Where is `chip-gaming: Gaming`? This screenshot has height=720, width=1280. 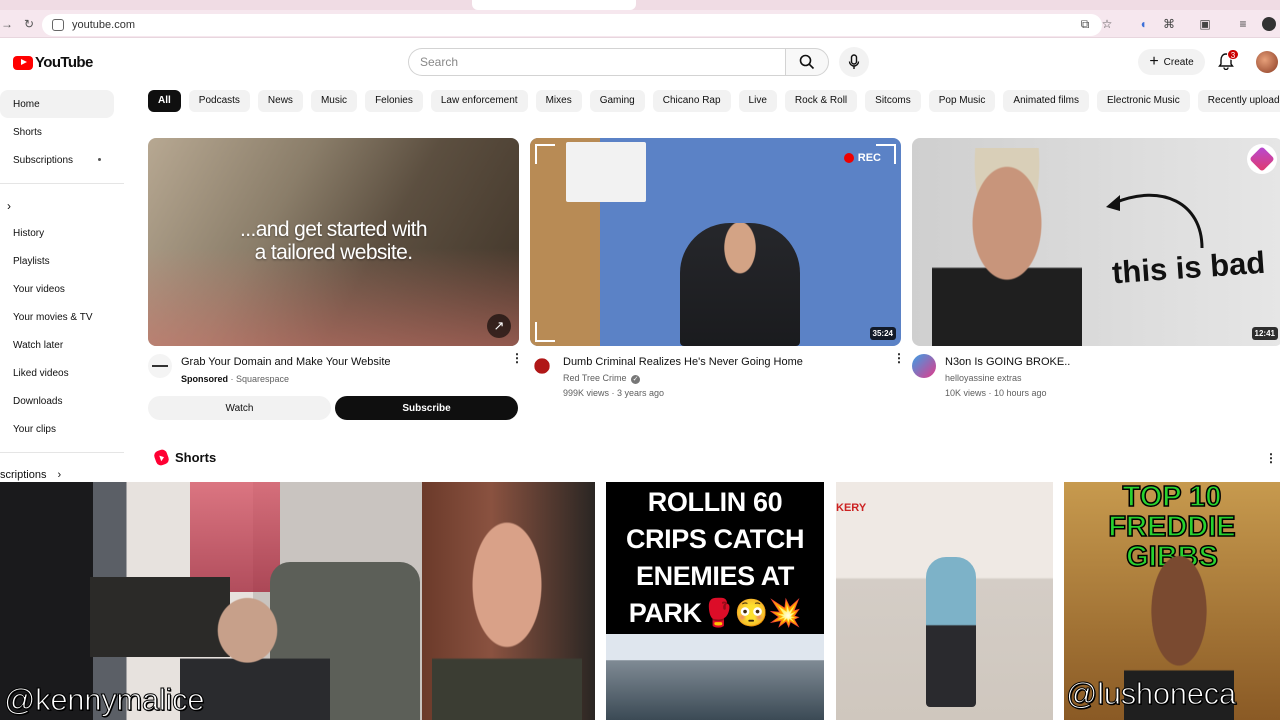
chip-gaming: Gaming is located at coordinates (617, 101).